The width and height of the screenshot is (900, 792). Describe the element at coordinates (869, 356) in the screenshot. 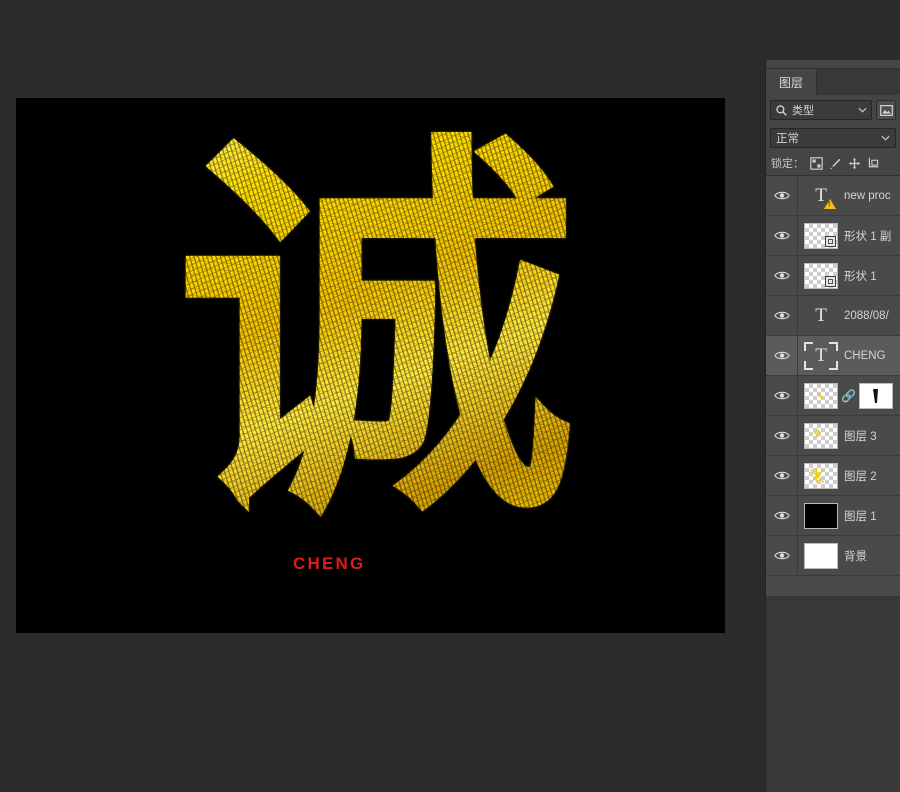

I see `layer-name: CHENG` at that location.